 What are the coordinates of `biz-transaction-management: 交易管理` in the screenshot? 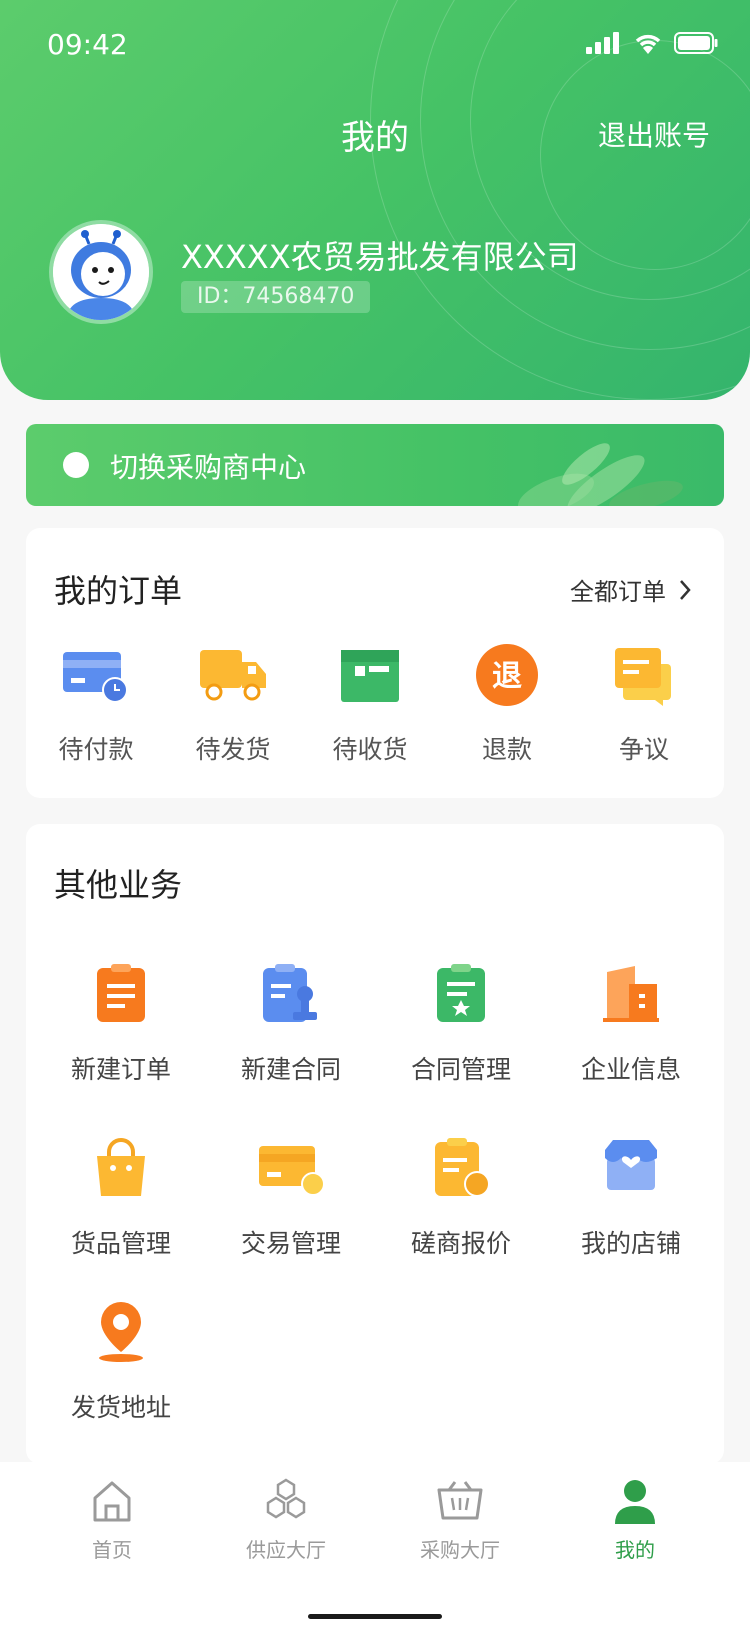 It's located at (291, 1198).